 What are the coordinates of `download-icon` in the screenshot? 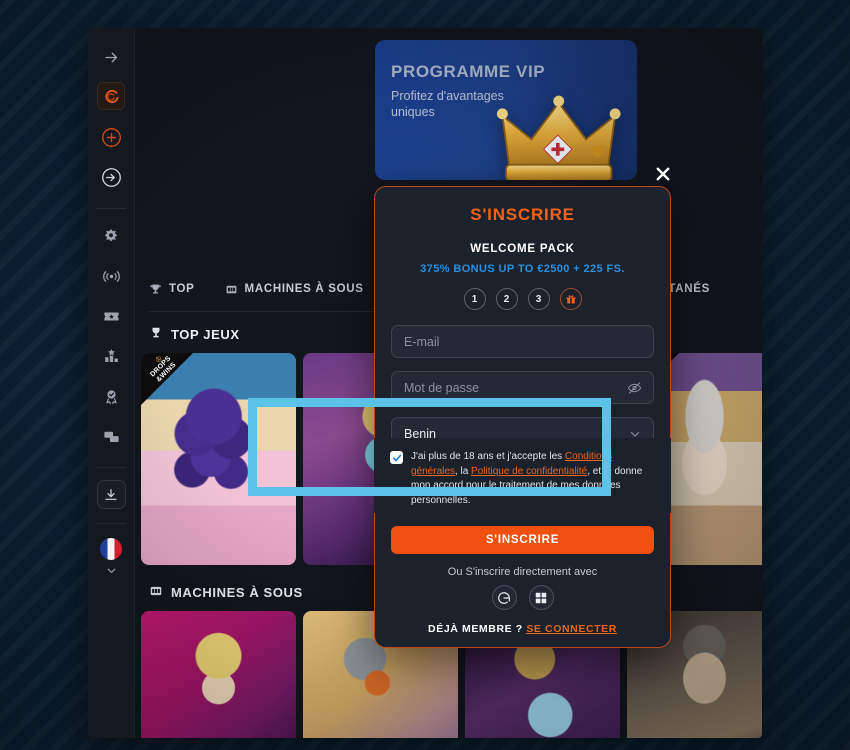 It's located at (111, 494).